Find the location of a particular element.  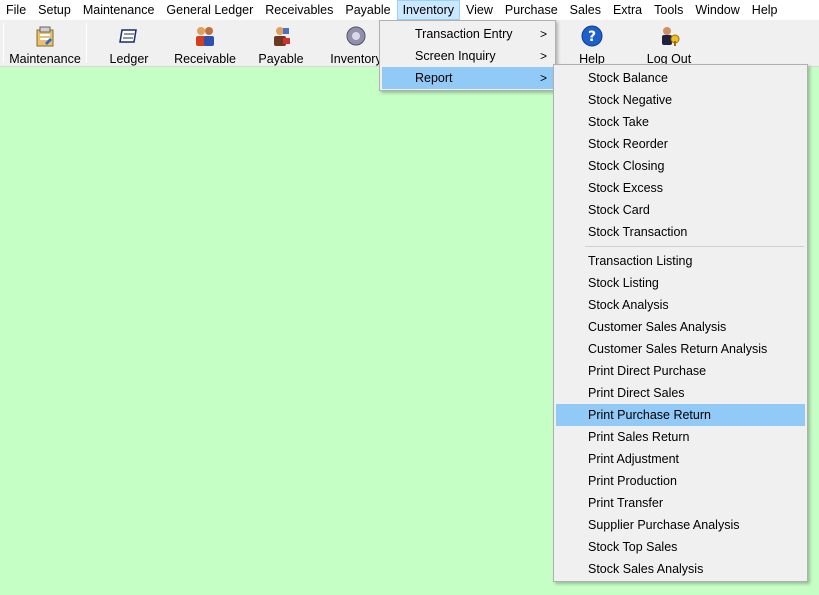

ledger-label: Ledger is located at coordinates (129, 59).